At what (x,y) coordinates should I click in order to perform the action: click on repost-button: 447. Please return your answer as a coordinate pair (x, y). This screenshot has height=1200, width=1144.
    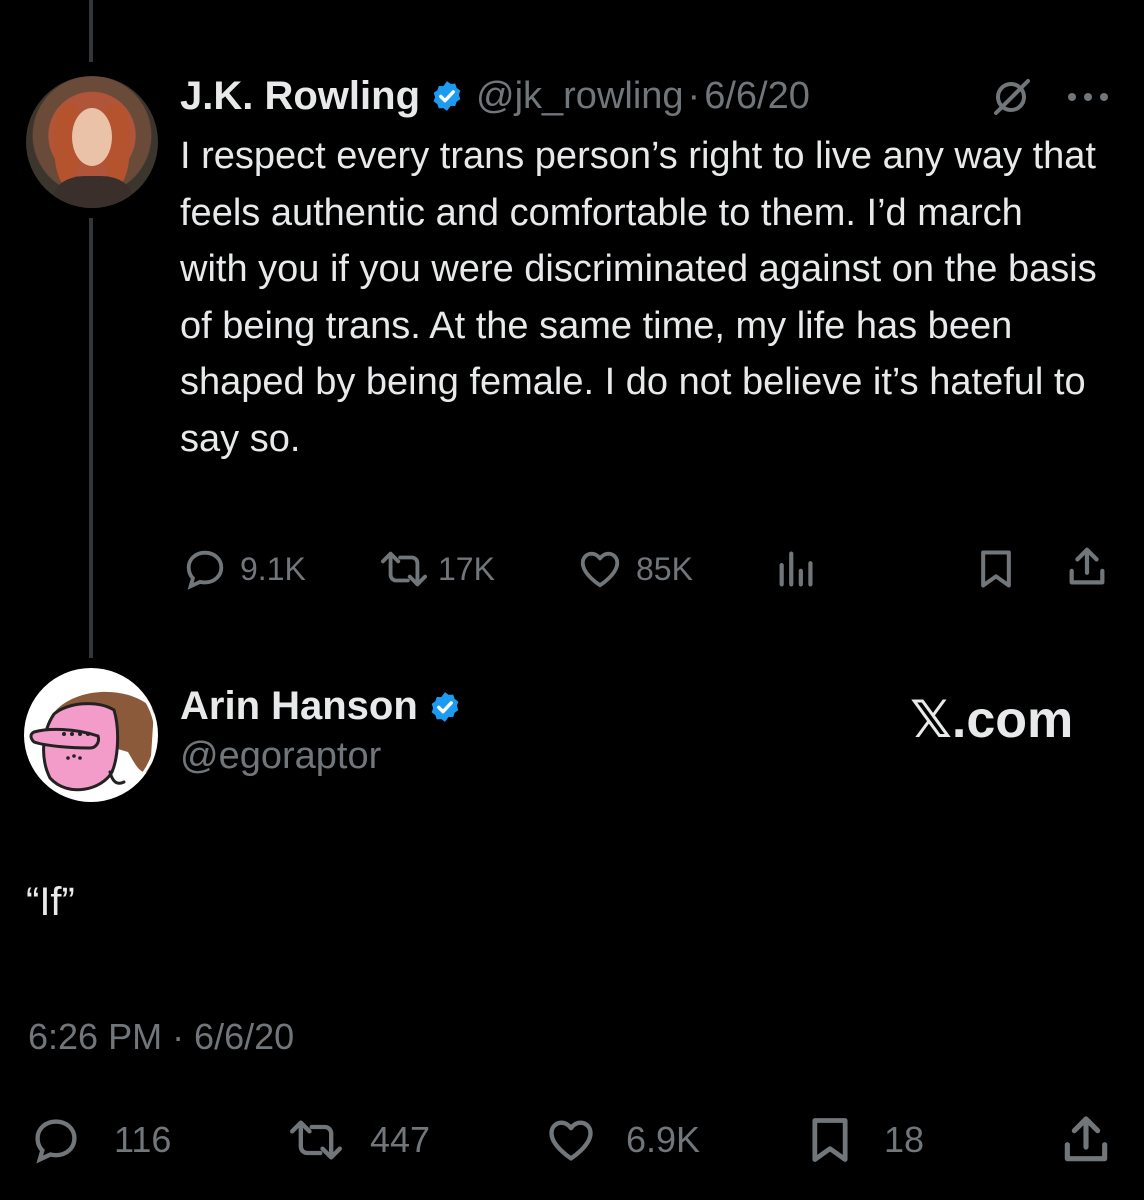
    Looking at the image, I should click on (357, 1140).